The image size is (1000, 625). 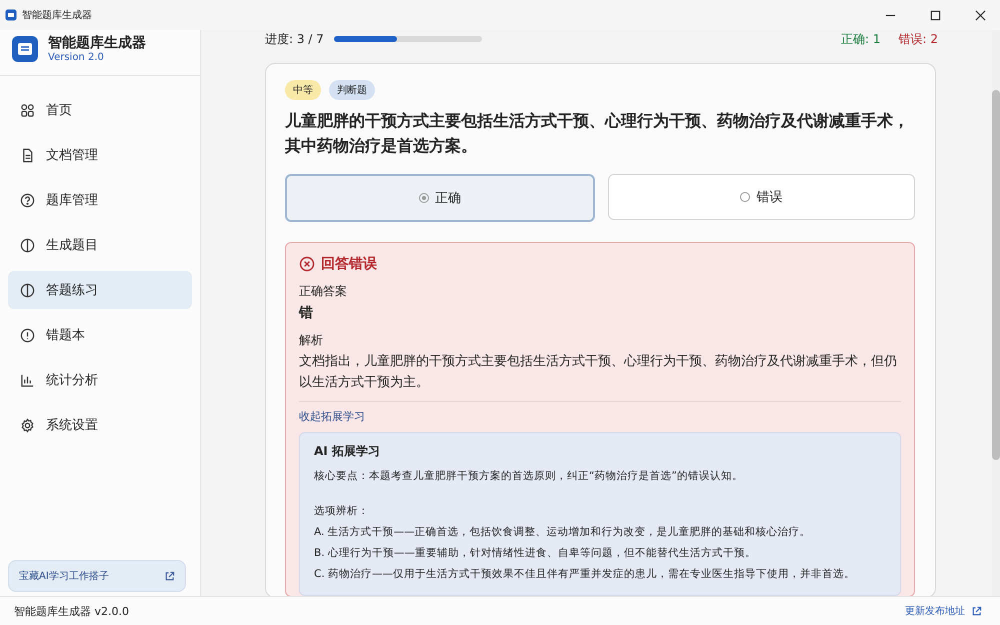 I want to click on sidebar-item: 题库管理, so click(x=100, y=200).